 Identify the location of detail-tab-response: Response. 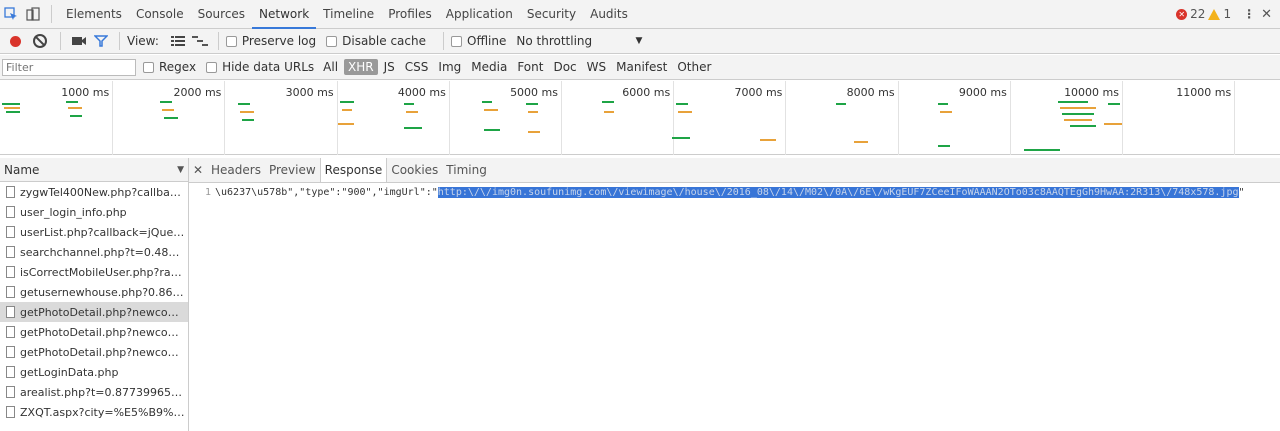
(353, 170).